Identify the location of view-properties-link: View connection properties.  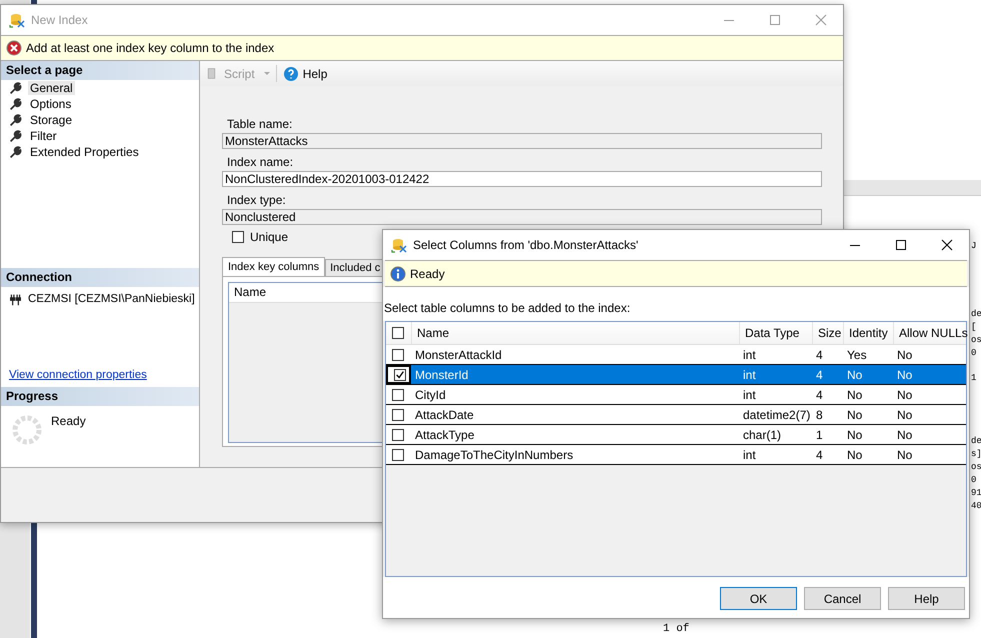
(78, 375).